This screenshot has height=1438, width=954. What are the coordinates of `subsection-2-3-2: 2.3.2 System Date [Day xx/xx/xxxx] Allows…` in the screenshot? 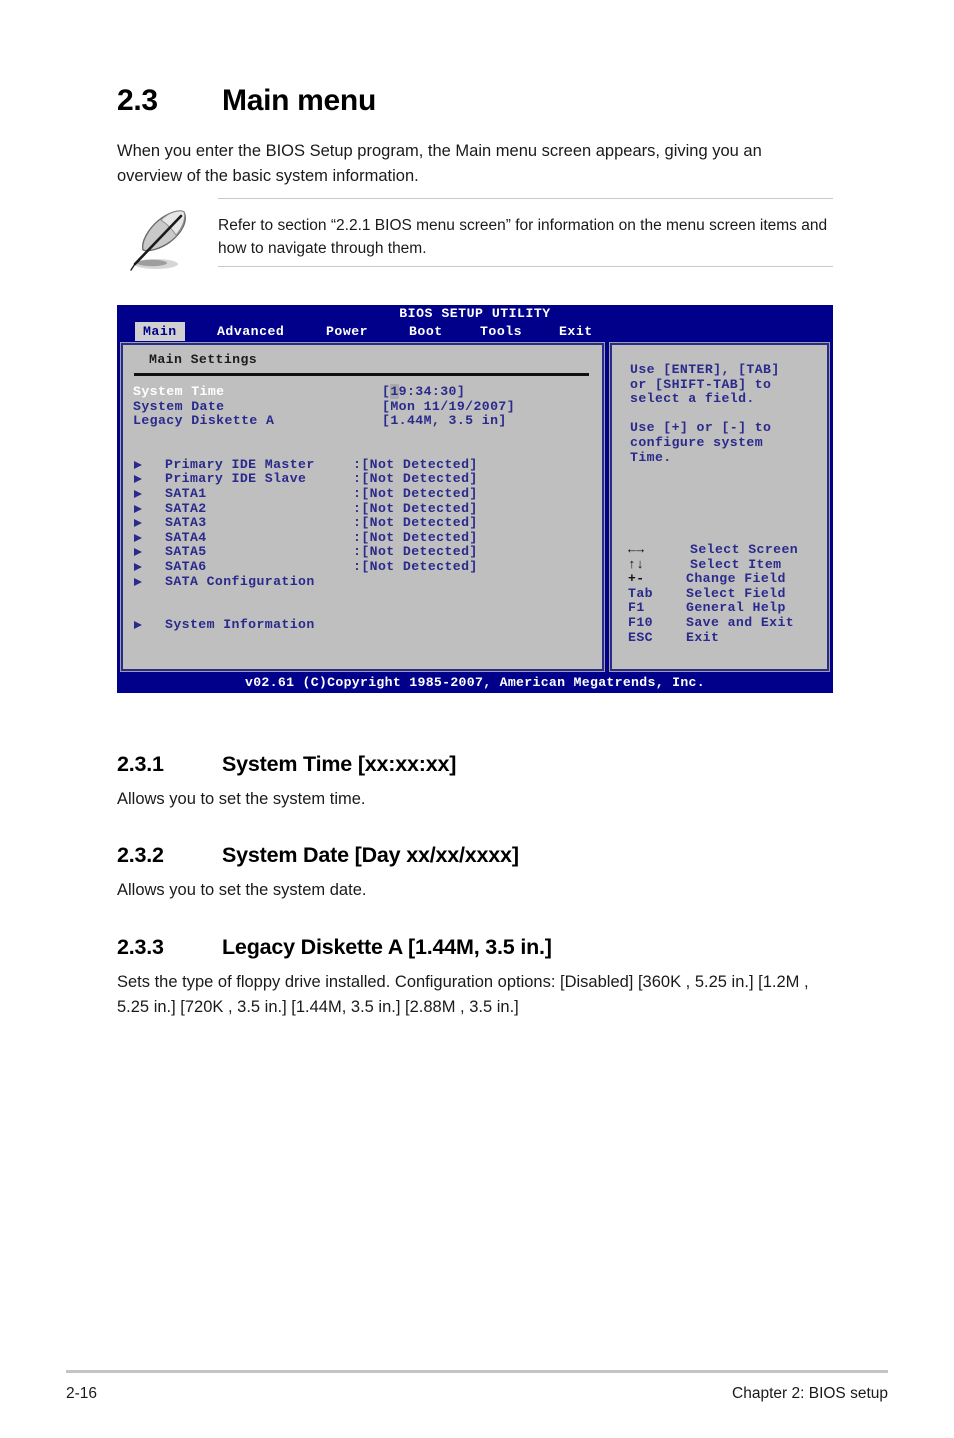 It's located at (475, 873).